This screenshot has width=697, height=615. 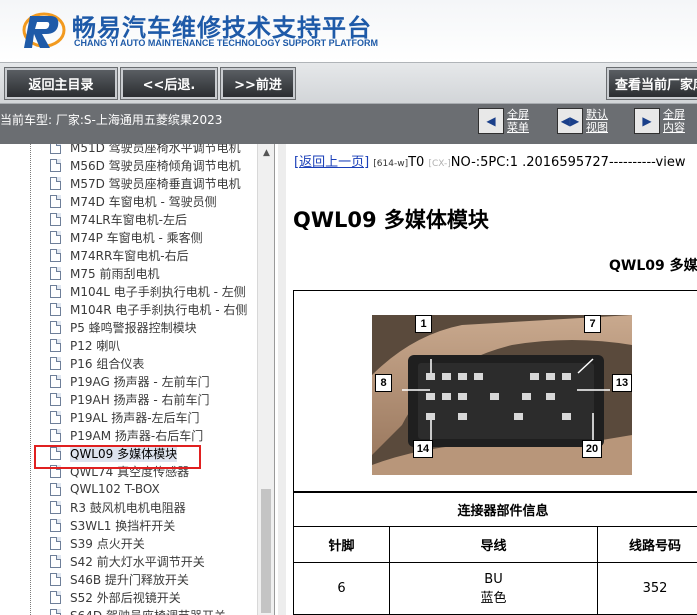 I want to click on doc-cx: [CX-], so click(x=439, y=164).